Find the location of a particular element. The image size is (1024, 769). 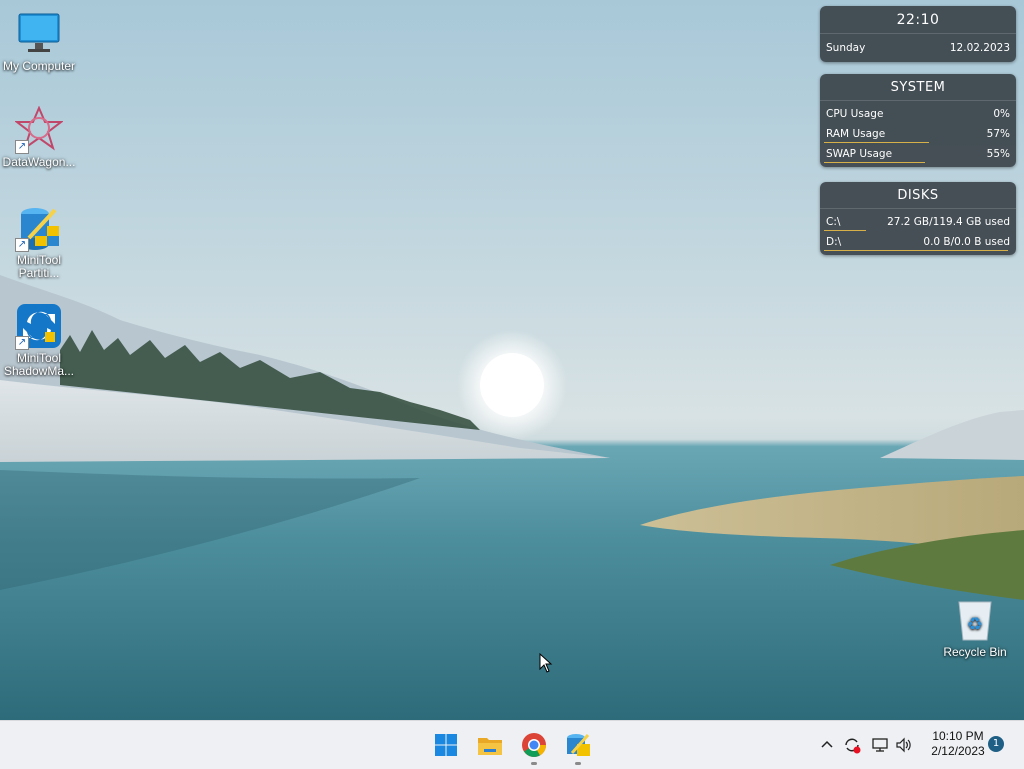

widget-row-ram: RAM Usage 57% is located at coordinates (918, 134).